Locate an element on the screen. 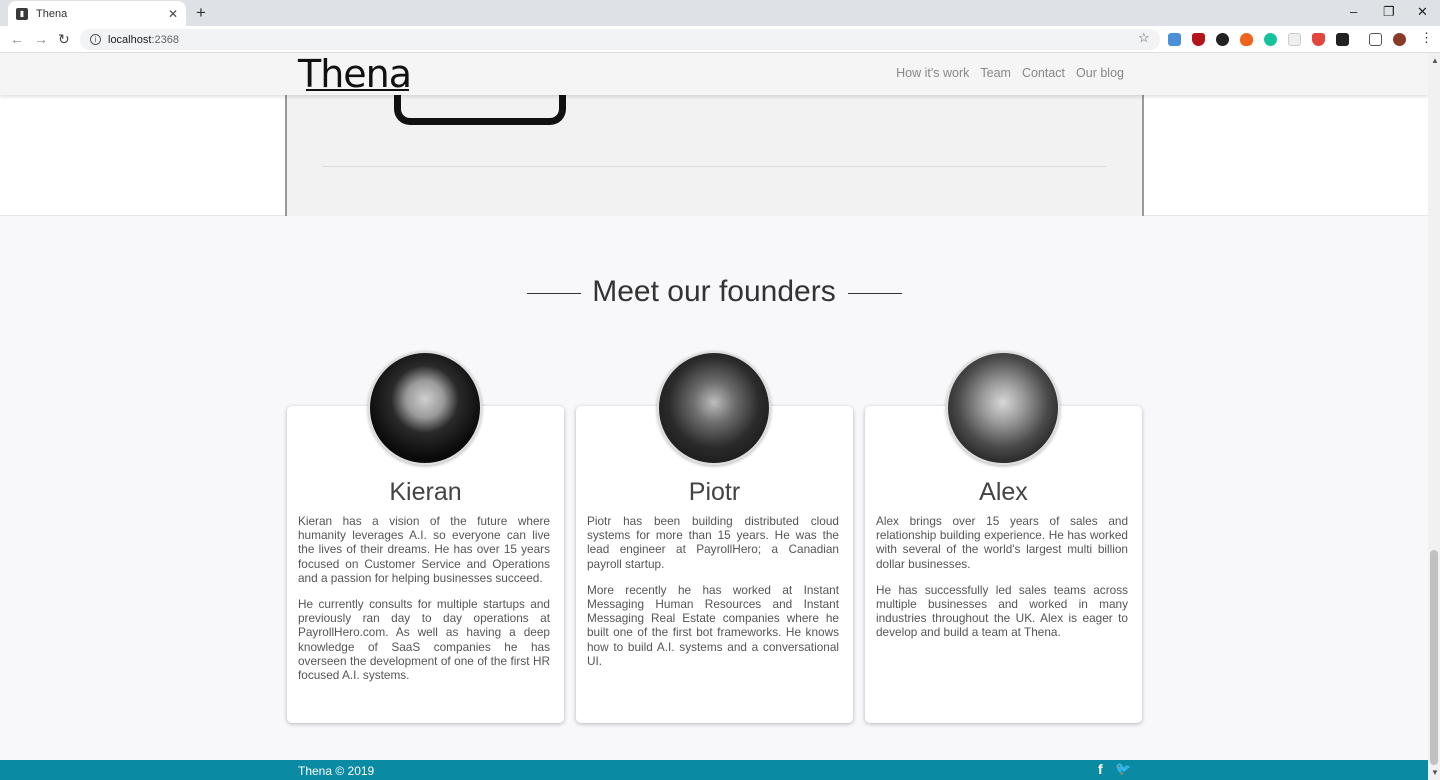 The image size is (1440, 780). facebook-icon: f is located at coordinates (1100, 769).